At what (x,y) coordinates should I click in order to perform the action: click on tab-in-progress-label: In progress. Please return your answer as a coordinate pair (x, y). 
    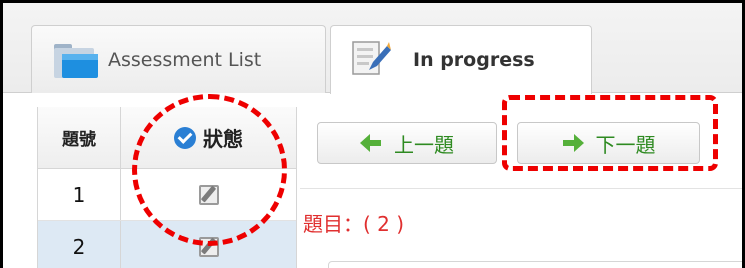
    Looking at the image, I should click on (474, 60).